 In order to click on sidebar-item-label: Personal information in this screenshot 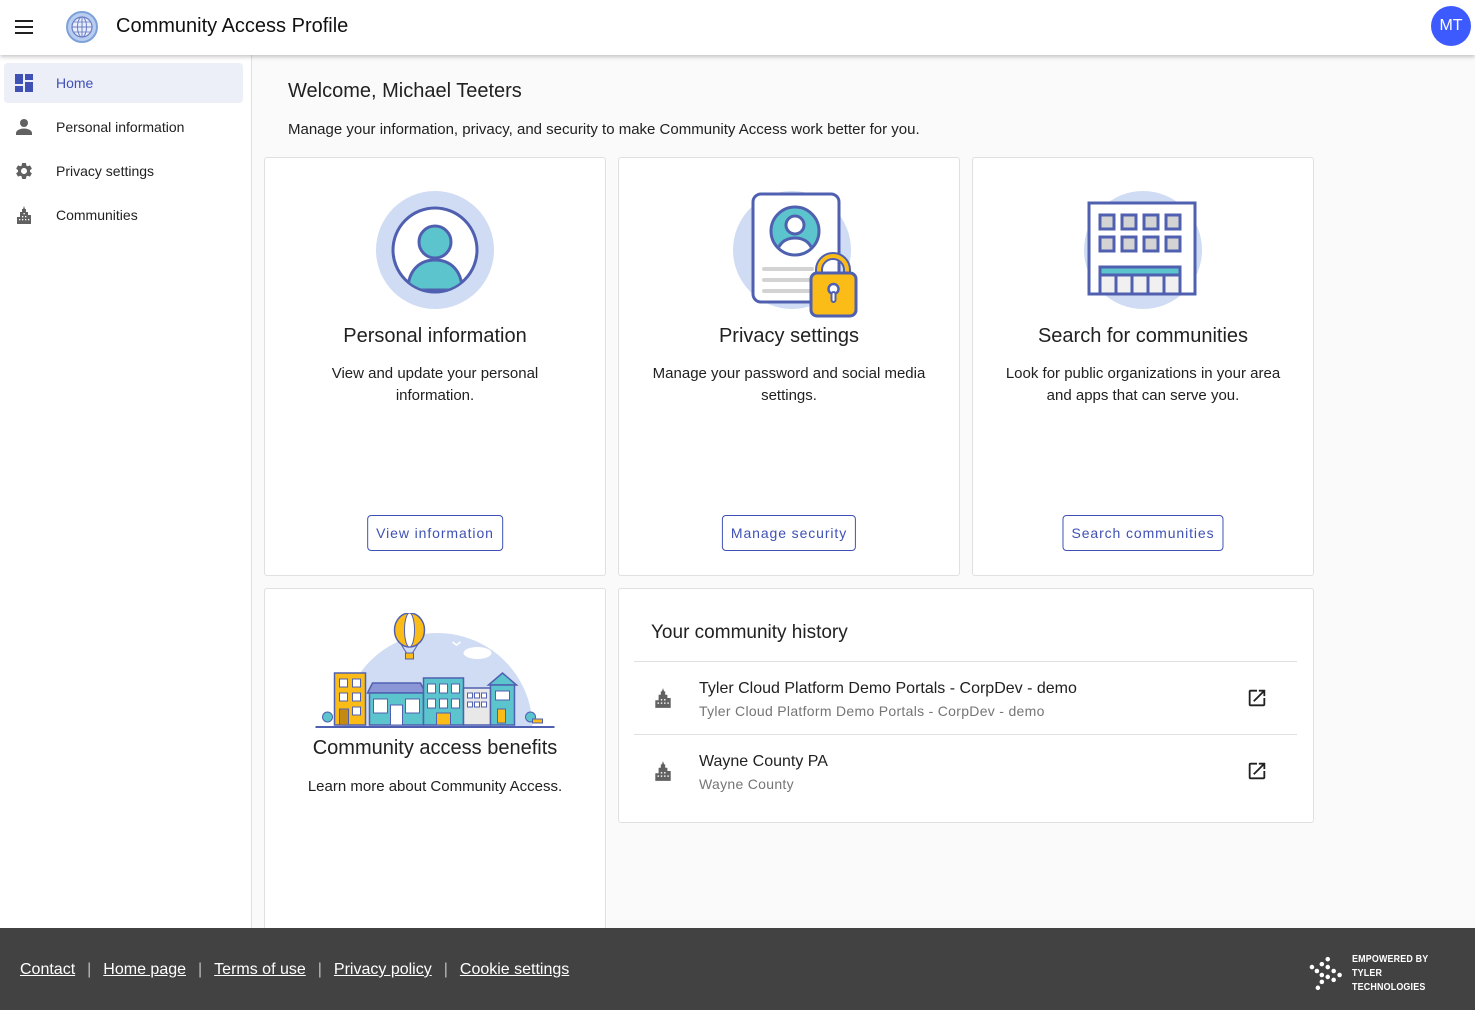, I will do `click(120, 127)`.